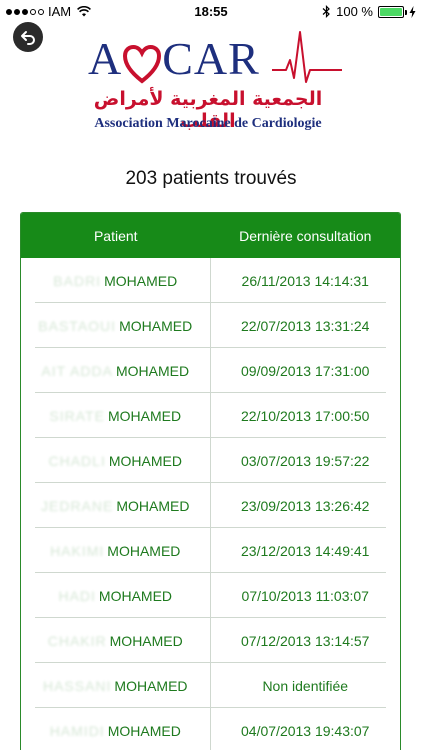  I want to click on patient-cell: HASSANI MOHAMED, so click(116, 685).